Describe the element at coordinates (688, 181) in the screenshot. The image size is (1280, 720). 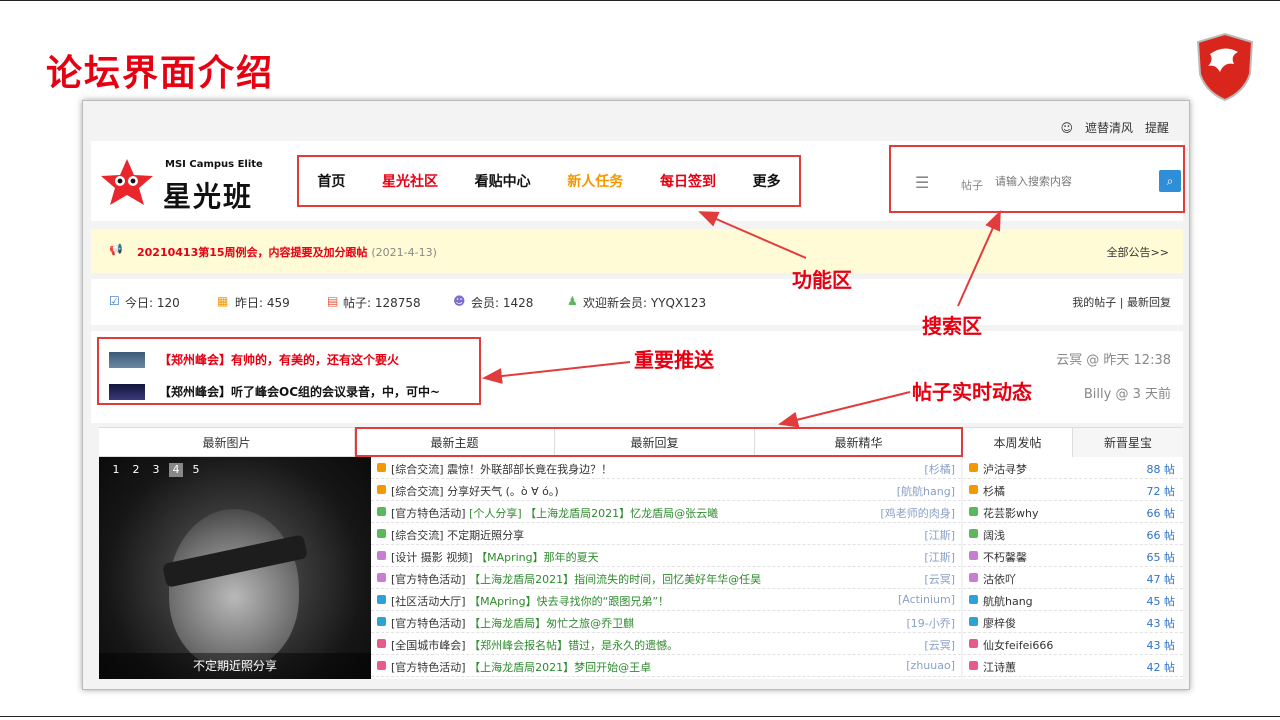
I see `nav-daily-checkin: 每日签到` at that location.